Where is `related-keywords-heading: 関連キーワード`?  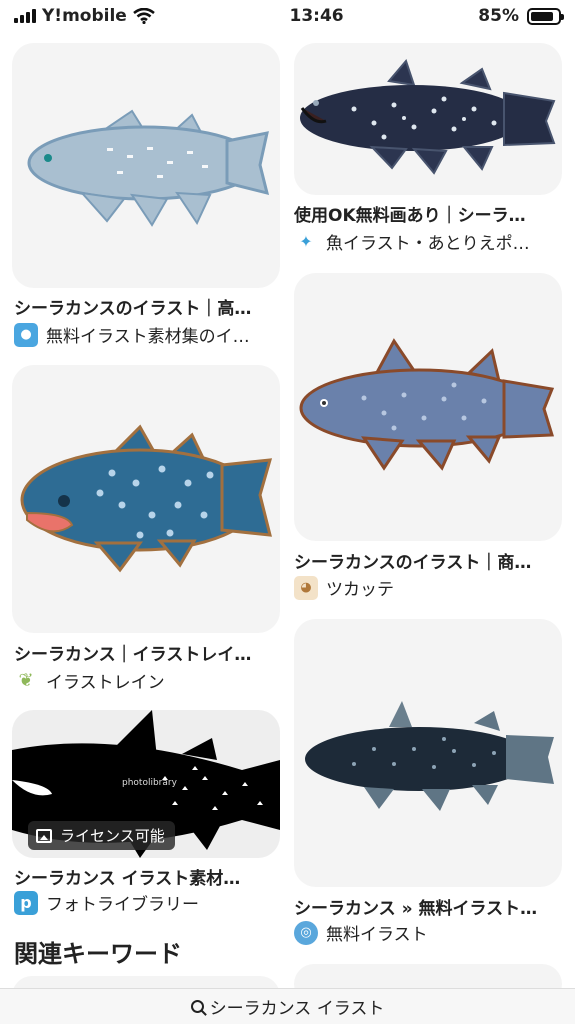
related-keywords-heading: 関連キーワード is located at coordinates (98, 954).